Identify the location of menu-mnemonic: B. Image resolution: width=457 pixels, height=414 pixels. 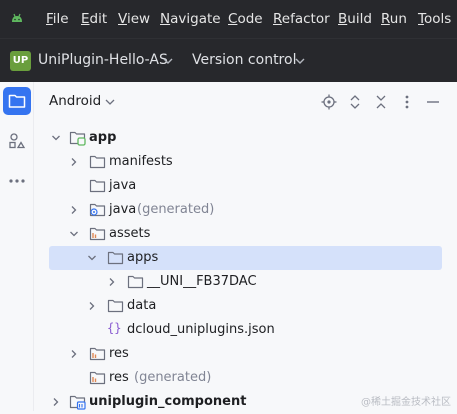
(343, 19).